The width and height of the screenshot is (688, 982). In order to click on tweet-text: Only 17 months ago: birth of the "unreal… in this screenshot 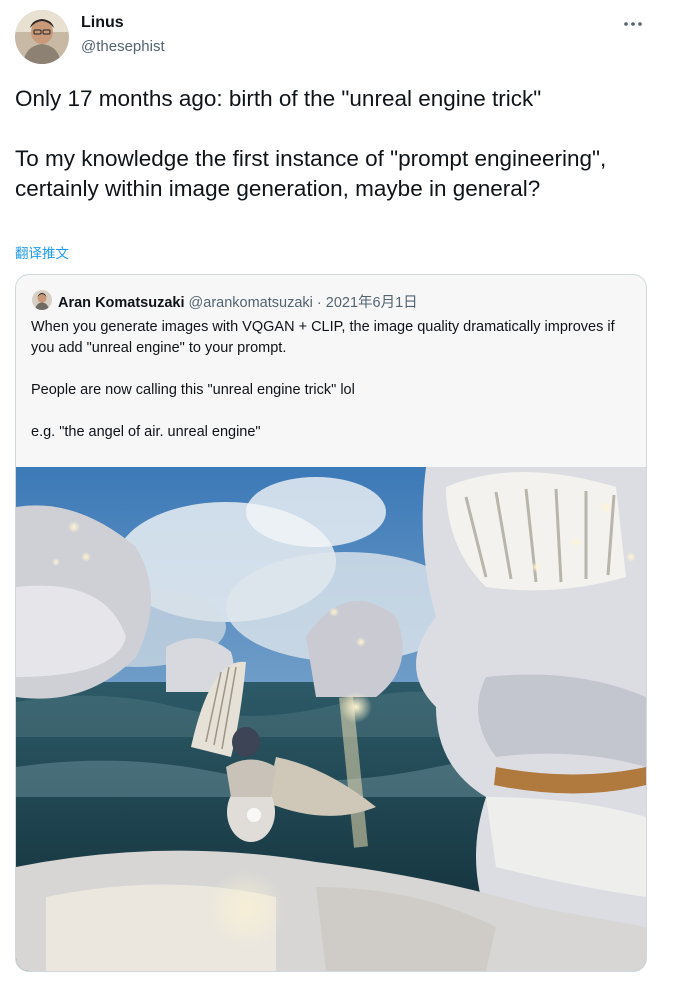, I will do `click(311, 143)`.